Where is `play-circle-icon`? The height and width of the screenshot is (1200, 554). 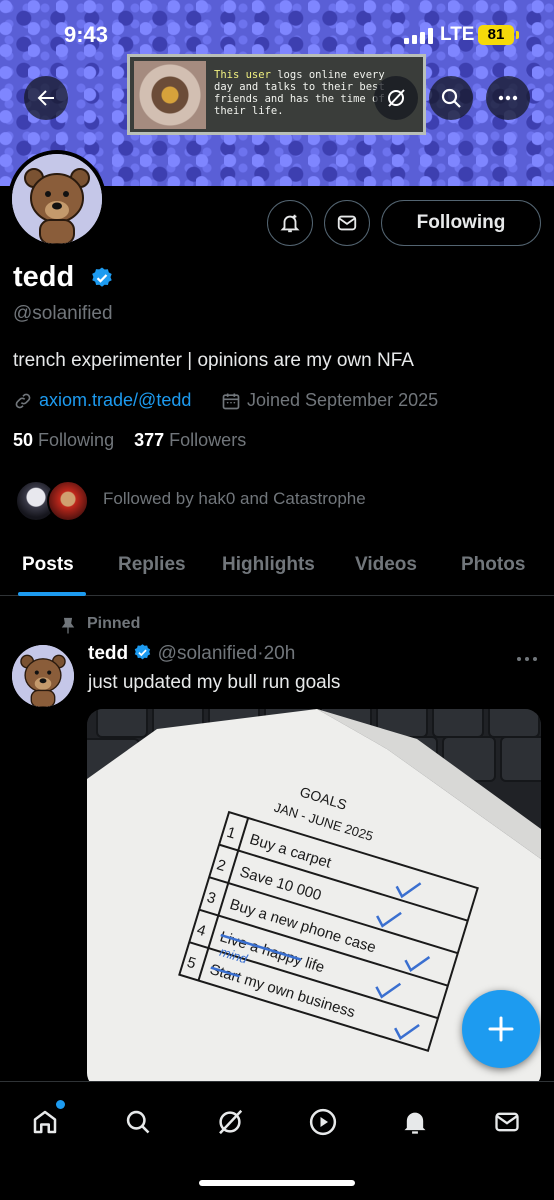
play-circle-icon is located at coordinates (323, 1122).